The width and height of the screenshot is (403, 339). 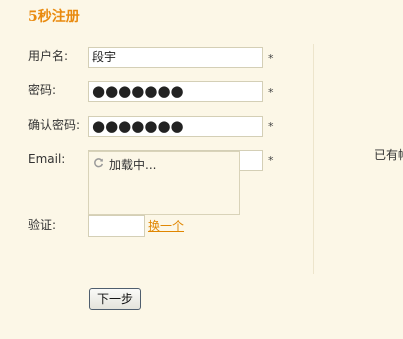 I want to click on password-field: ●●●●●●●, so click(x=175, y=91).